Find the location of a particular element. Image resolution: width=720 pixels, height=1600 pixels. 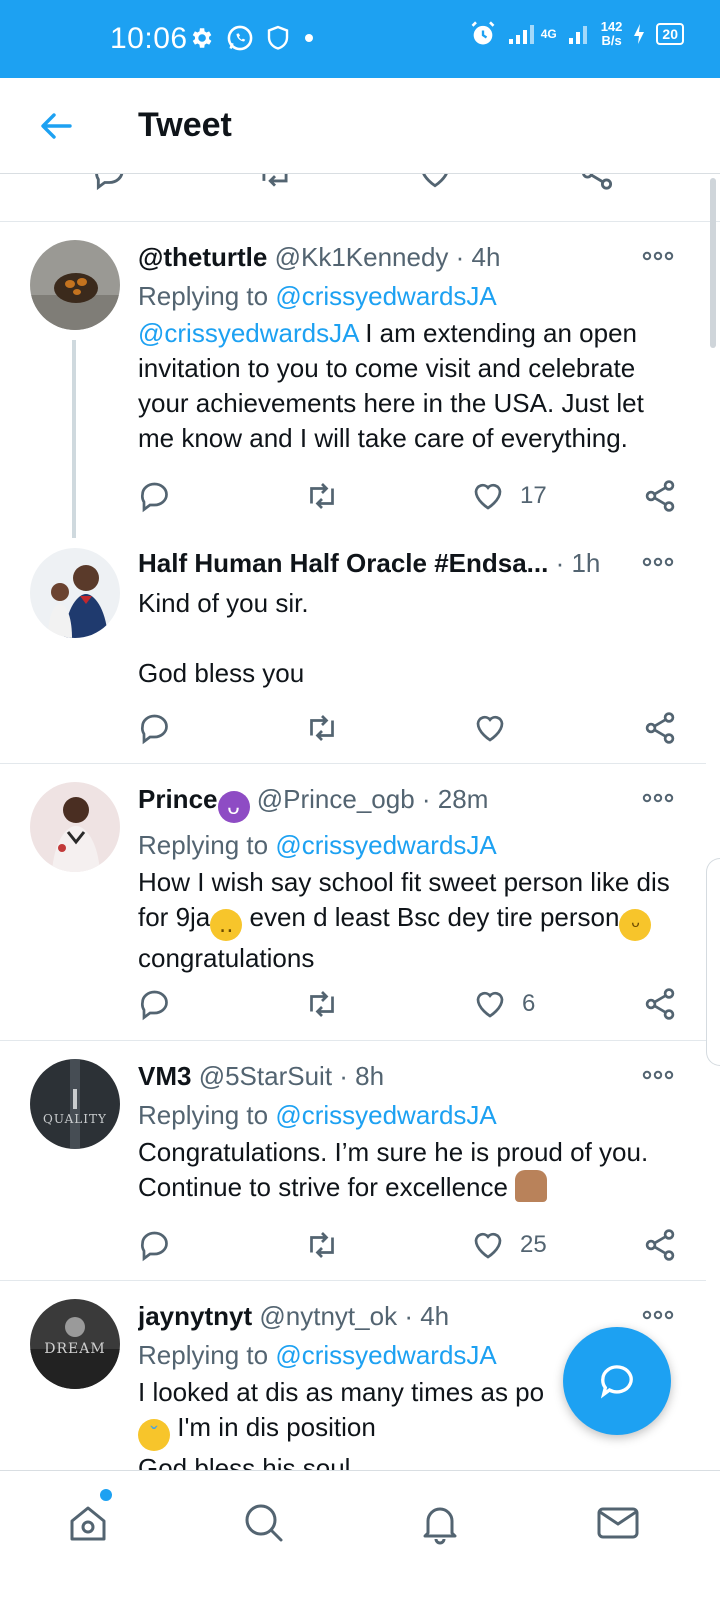

compose-reply-icon is located at coordinates (616, 1382).